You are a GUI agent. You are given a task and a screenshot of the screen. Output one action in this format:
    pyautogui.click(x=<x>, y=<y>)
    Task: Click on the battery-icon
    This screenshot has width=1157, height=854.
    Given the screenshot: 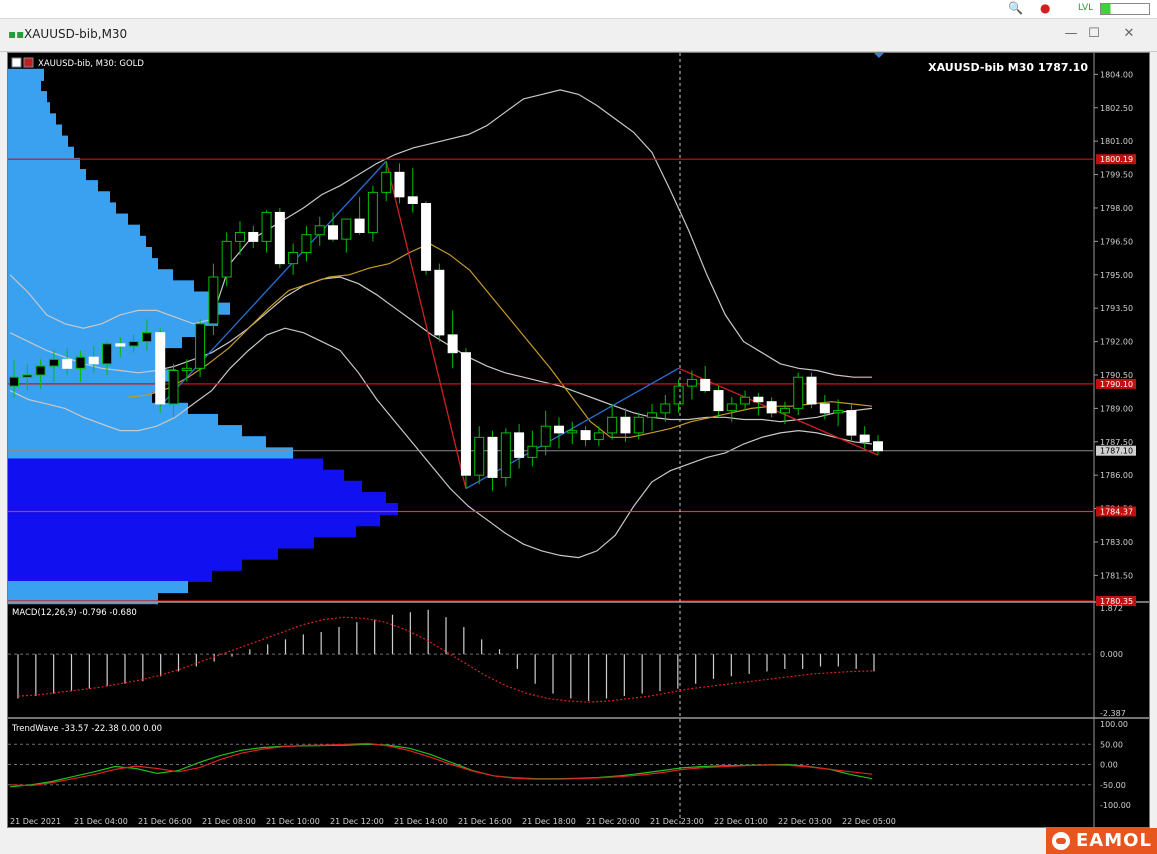 What is the action you would take?
    pyautogui.click(x=1125, y=9)
    